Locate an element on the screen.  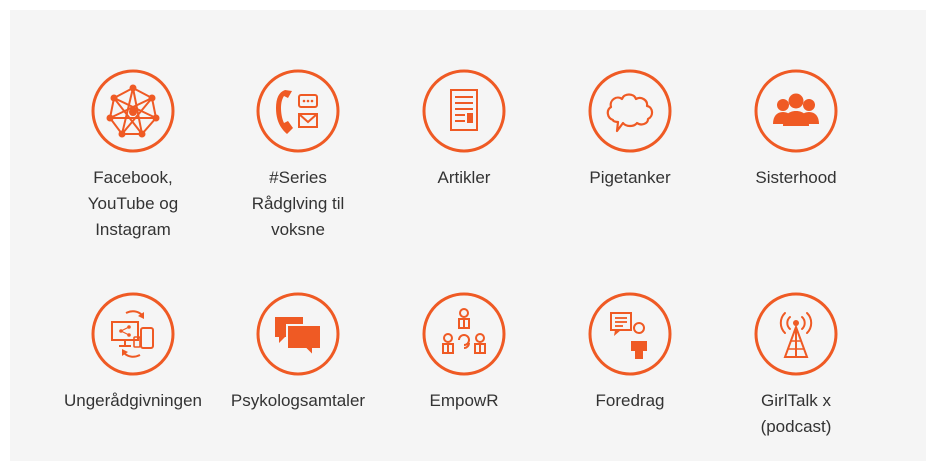
broadcast-tower-icon is located at coordinates (796, 334).